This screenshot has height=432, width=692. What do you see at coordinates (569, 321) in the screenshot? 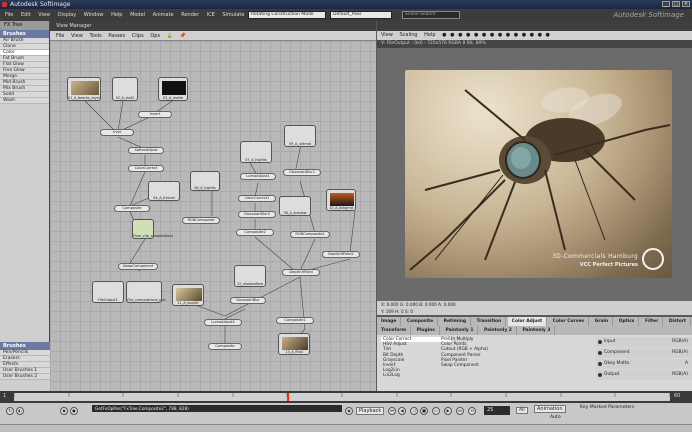
I see `tab-color-curves: Color Curves` at bounding box center [569, 321].